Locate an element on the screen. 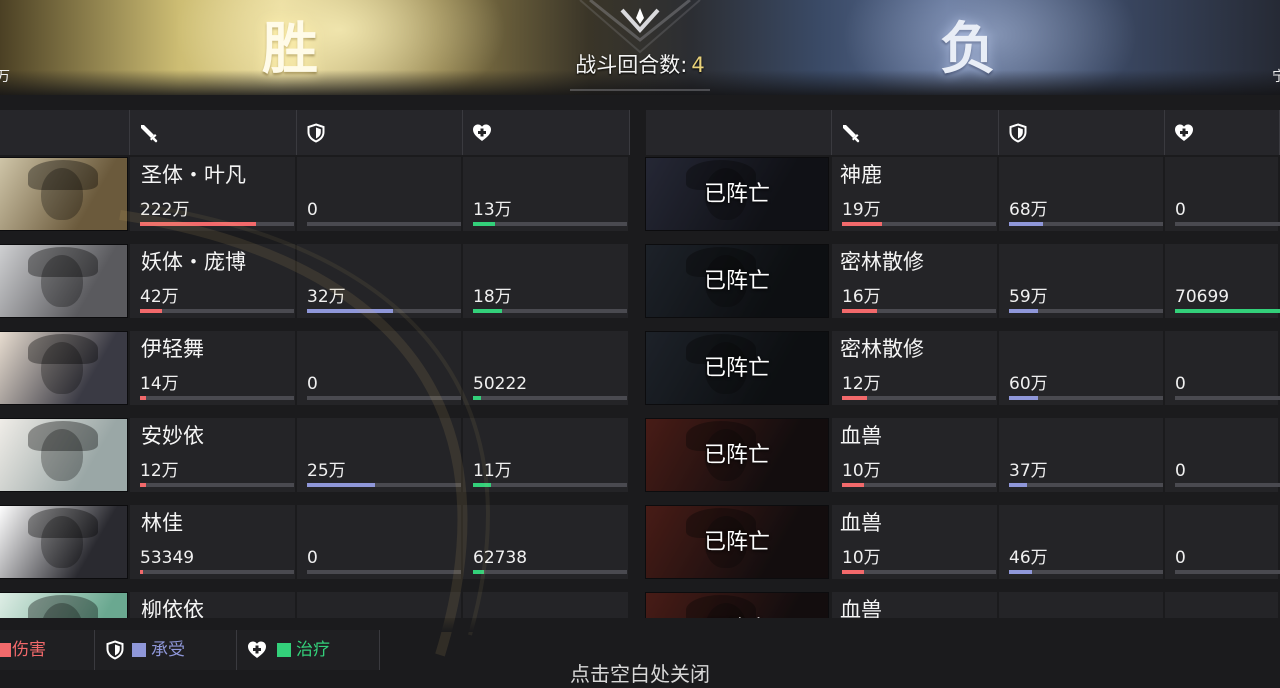 The width and height of the screenshot is (1280, 688). right-team-row: 已阵亡 血兽 10万 46万 0 is located at coordinates (640, 542).